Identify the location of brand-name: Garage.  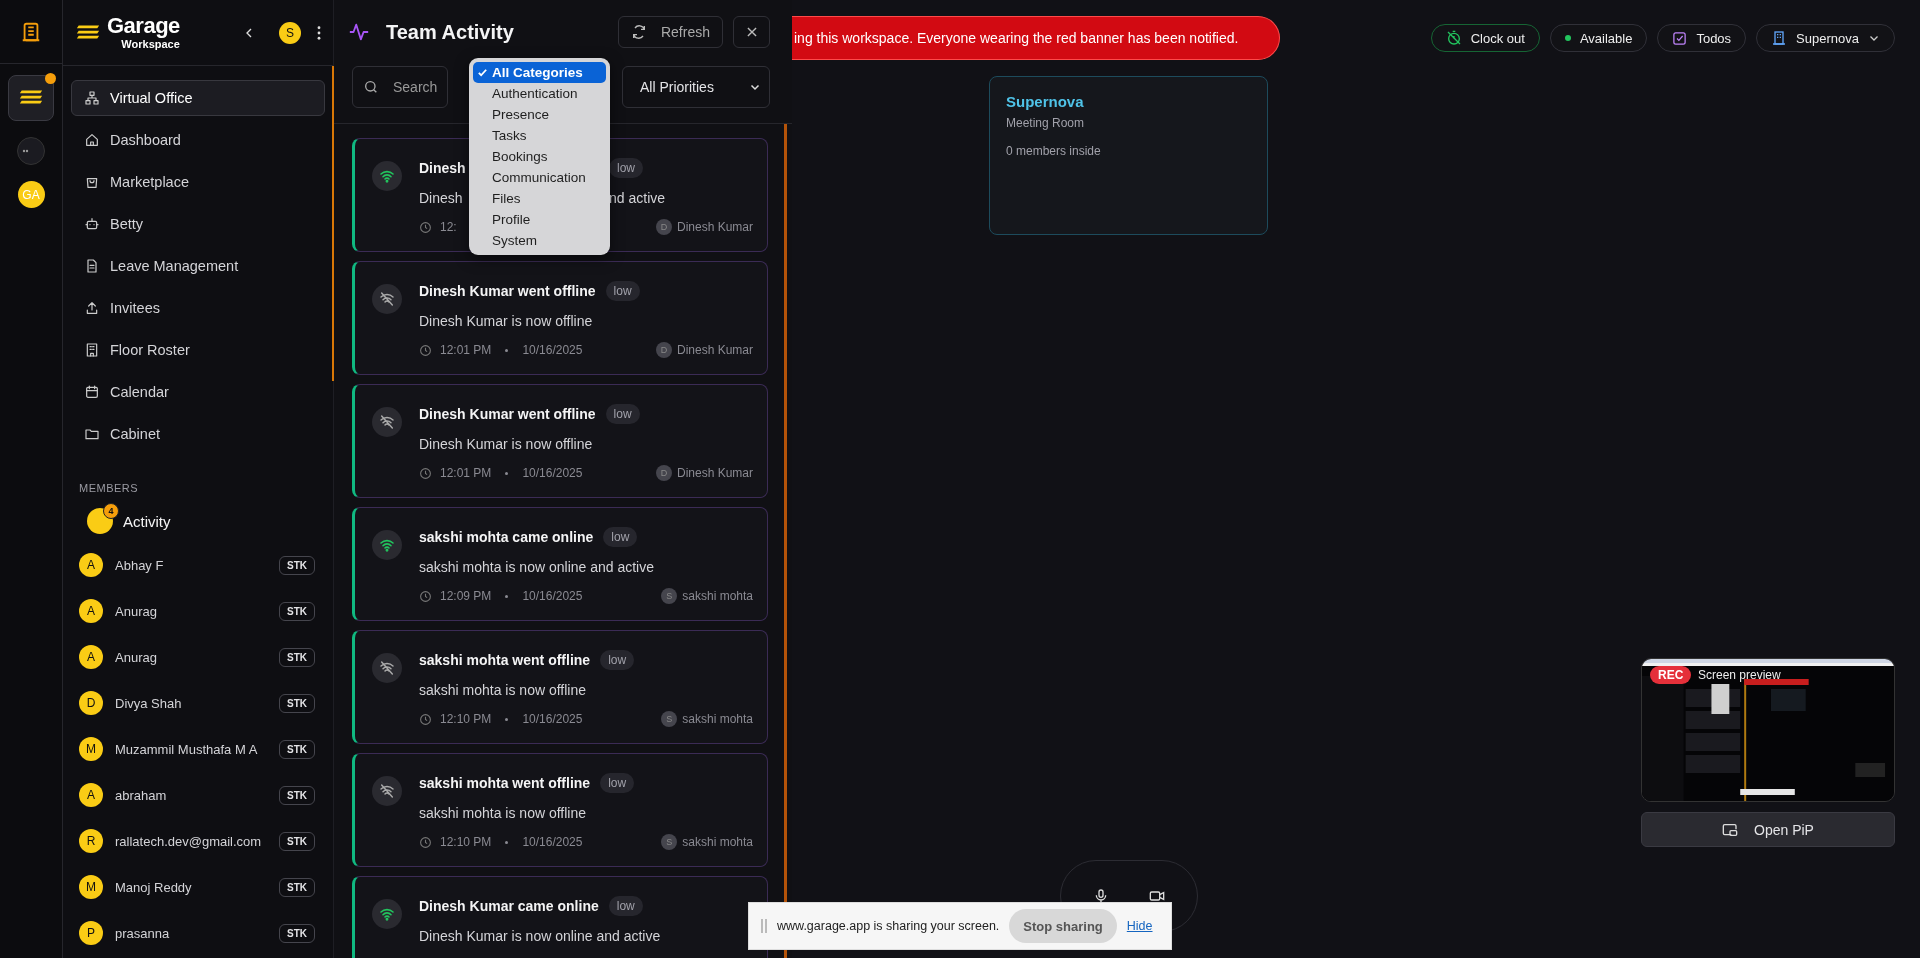
(143, 26).